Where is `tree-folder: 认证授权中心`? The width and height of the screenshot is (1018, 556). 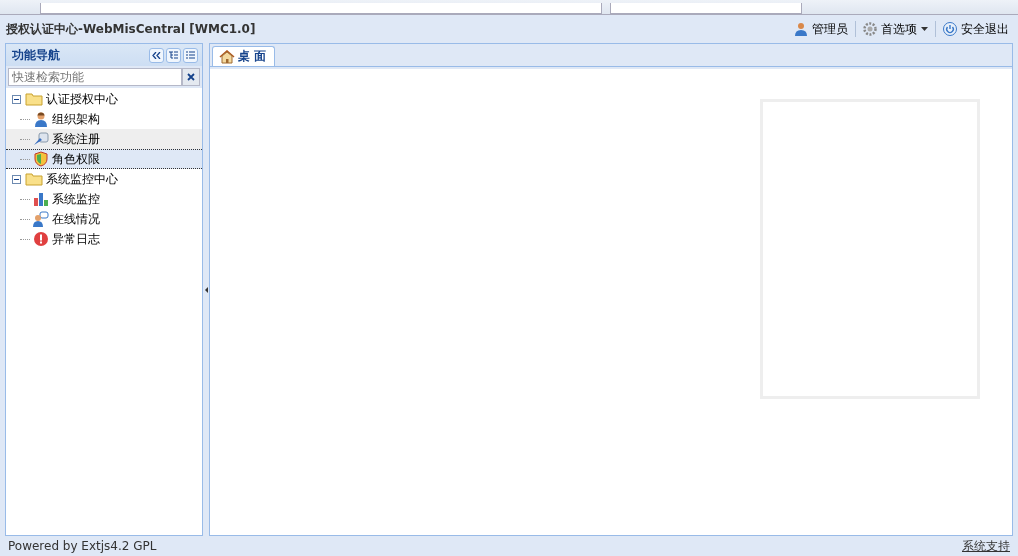
tree-folder: 认证授权中心 is located at coordinates (82, 99).